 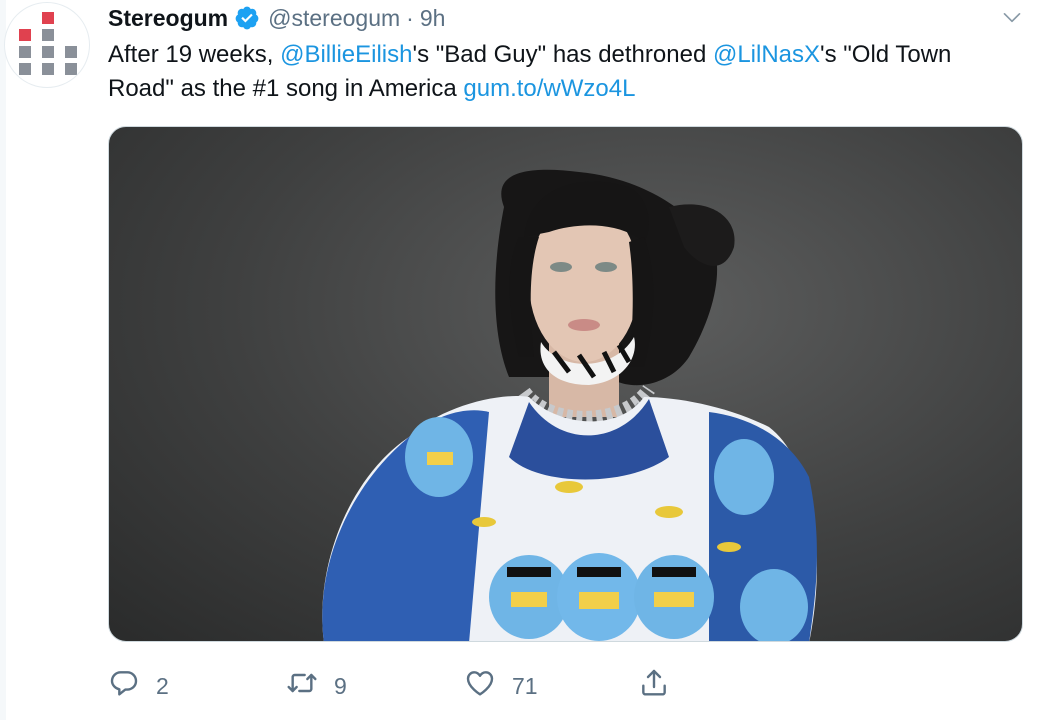 I want to click on reply-icon, so click(x=124, y=686).